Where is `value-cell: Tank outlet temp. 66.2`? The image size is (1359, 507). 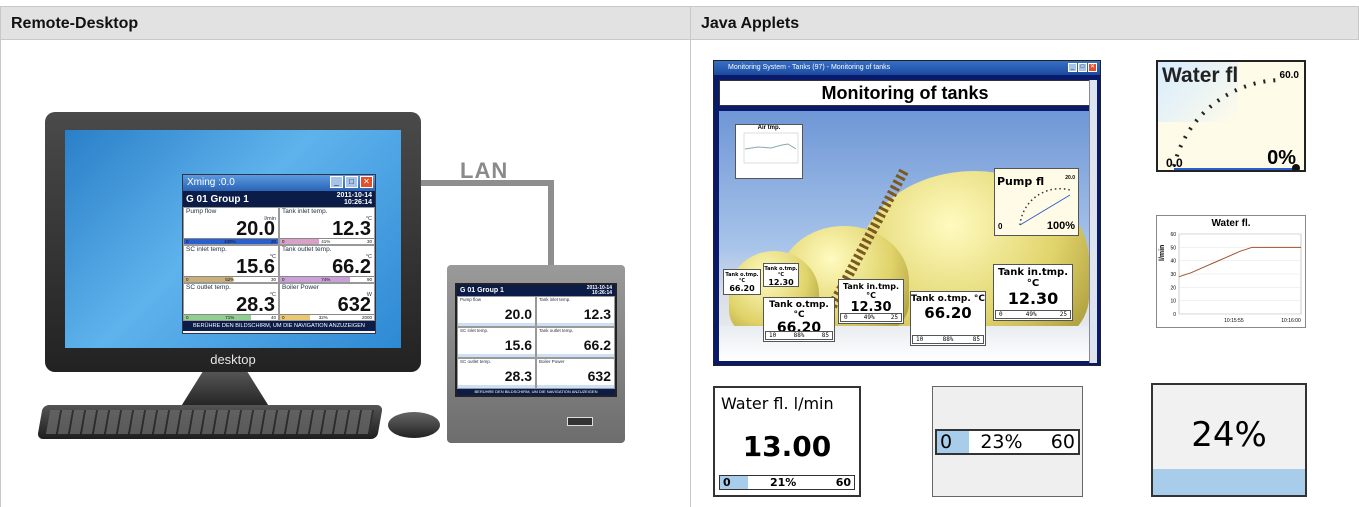 value-cell: Tank outlet temp. 66.2 is located at coordinates (575, 342).